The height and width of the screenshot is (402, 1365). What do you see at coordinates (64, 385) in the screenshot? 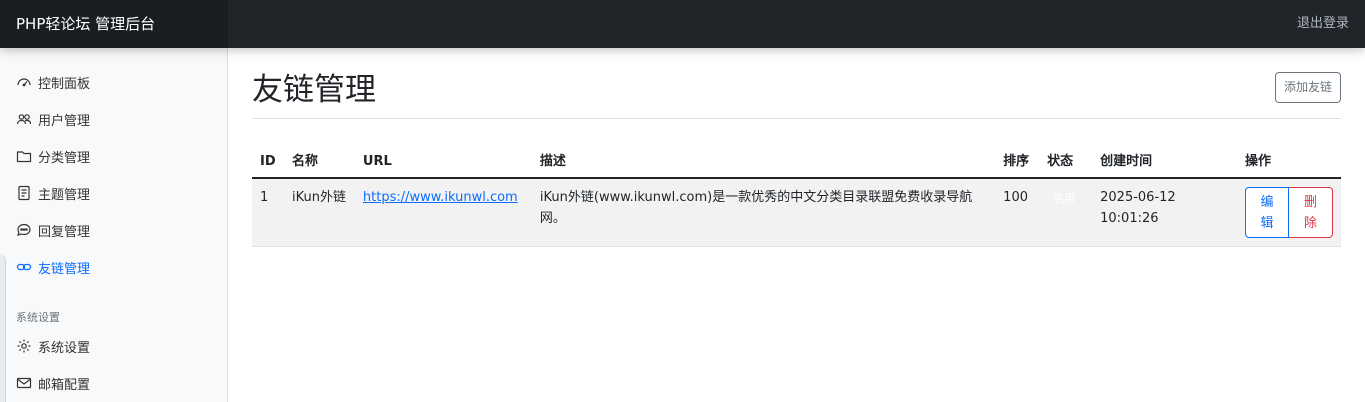
I see `sidebar-item-label: 邮箱配置` at bounding box center [64, 385].